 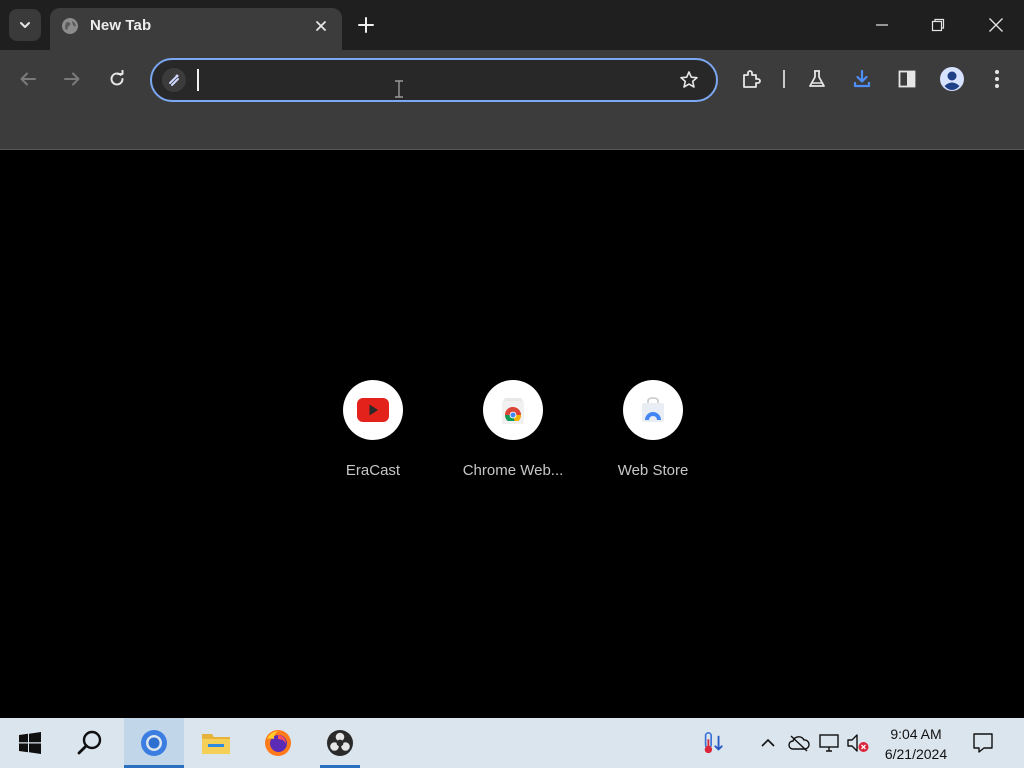 I want to click on cloud-offline-icon, so click(x=799, y=743).